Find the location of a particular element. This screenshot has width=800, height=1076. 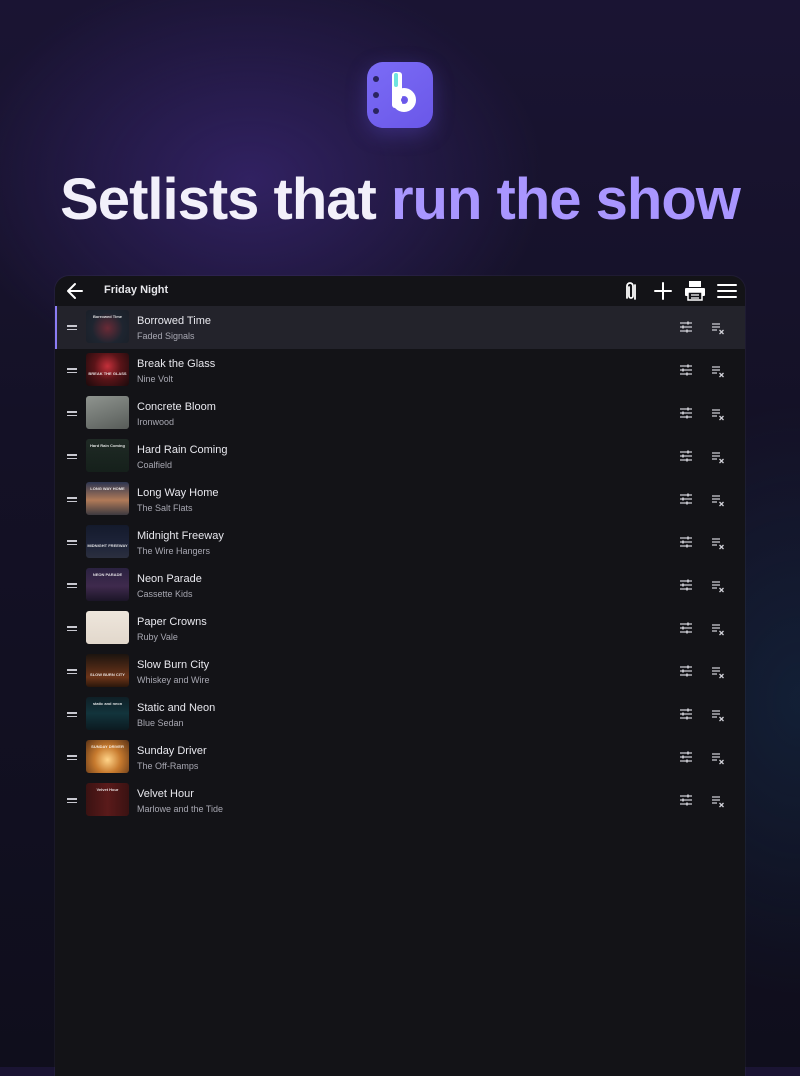

song-title: Break the Glass is located at coordinates (176, 364).